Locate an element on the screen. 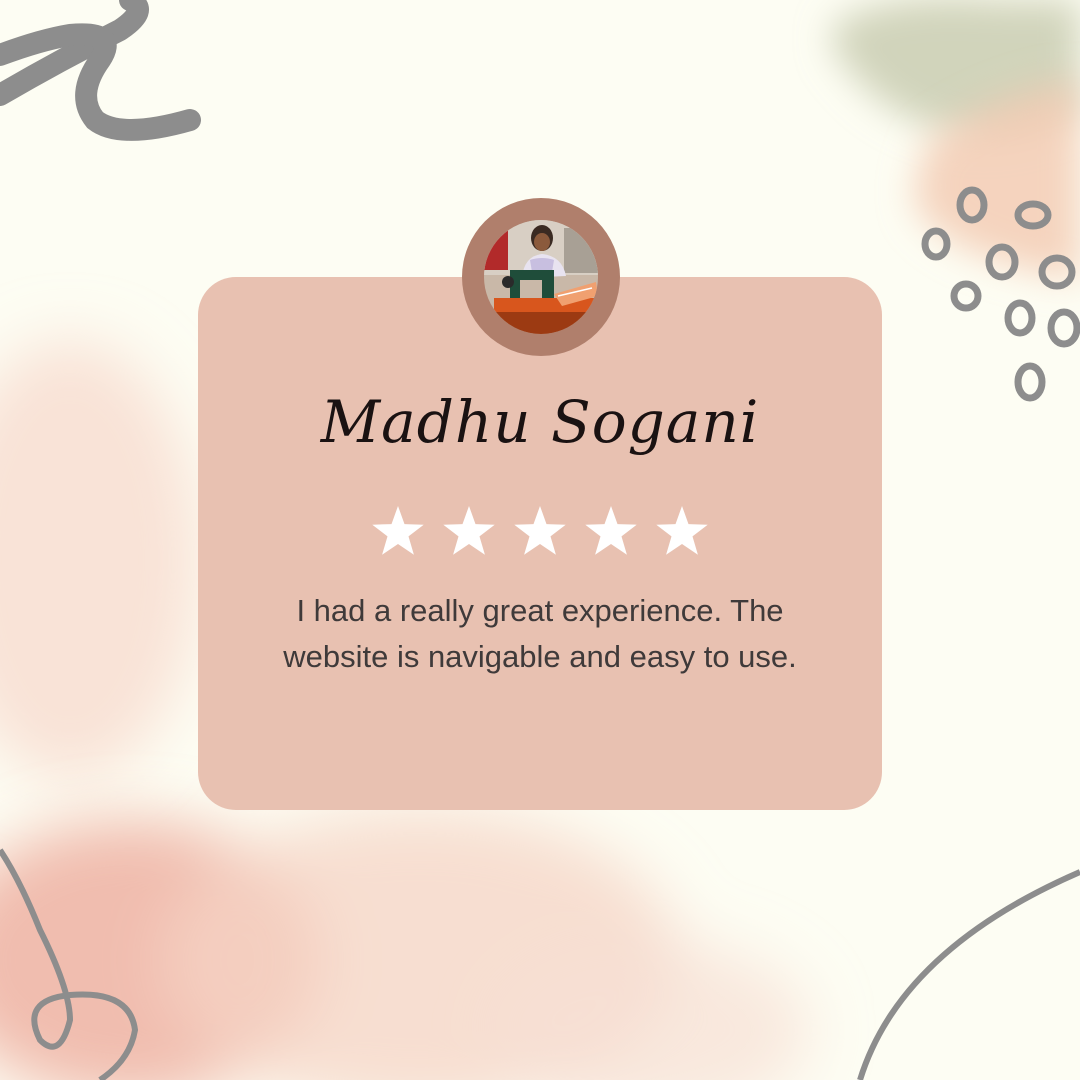  star-rating is located at coordinates (540, 530).